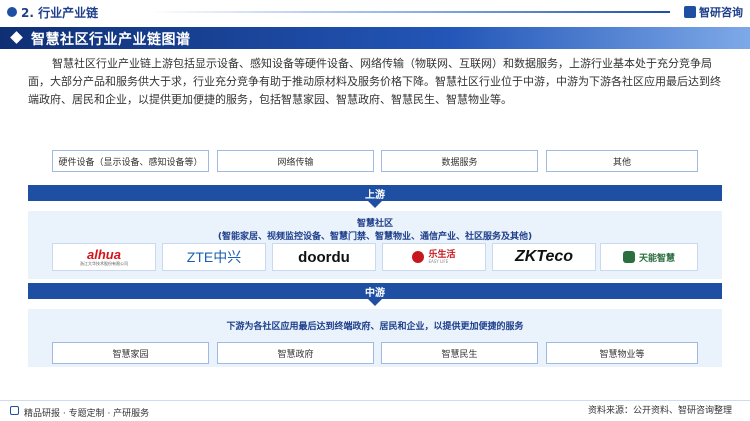 This screenshot has height=421, width=750. I want to click on footer-services: 精品研报 · 专题定制 · 产研服务, so click(87, 414).